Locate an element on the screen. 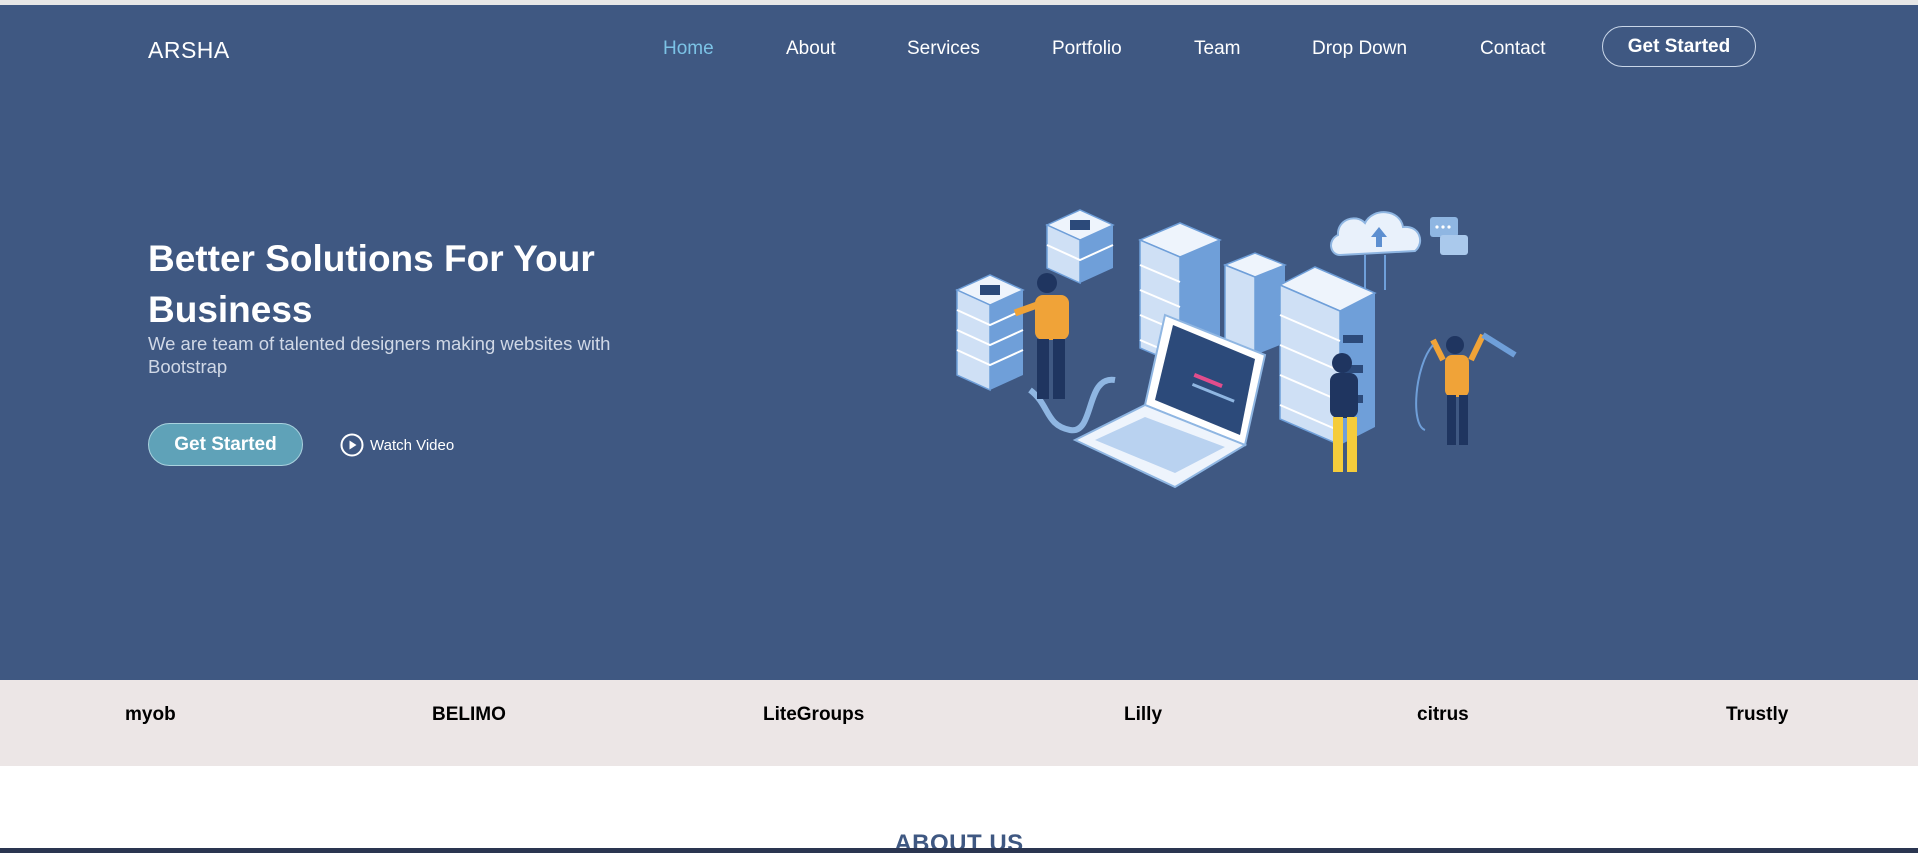  watch-video-label: Watch Video is located at coordinates (412, 445).